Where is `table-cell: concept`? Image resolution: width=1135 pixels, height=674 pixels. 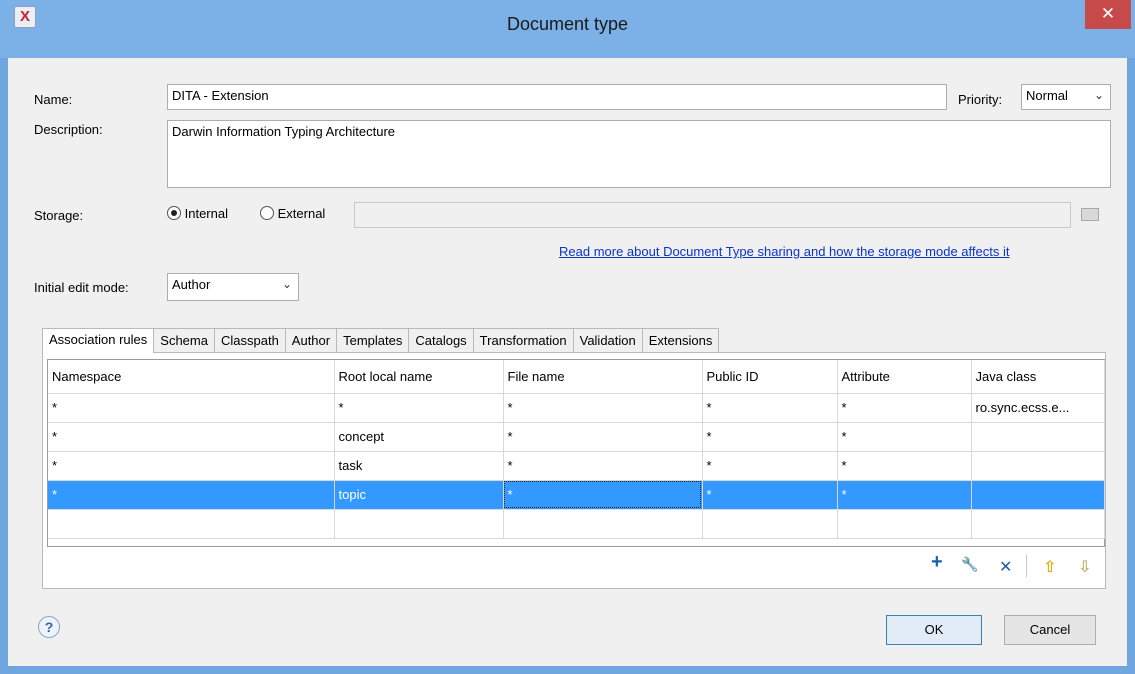 table-cell: concept is located at coordinates (419, 437).